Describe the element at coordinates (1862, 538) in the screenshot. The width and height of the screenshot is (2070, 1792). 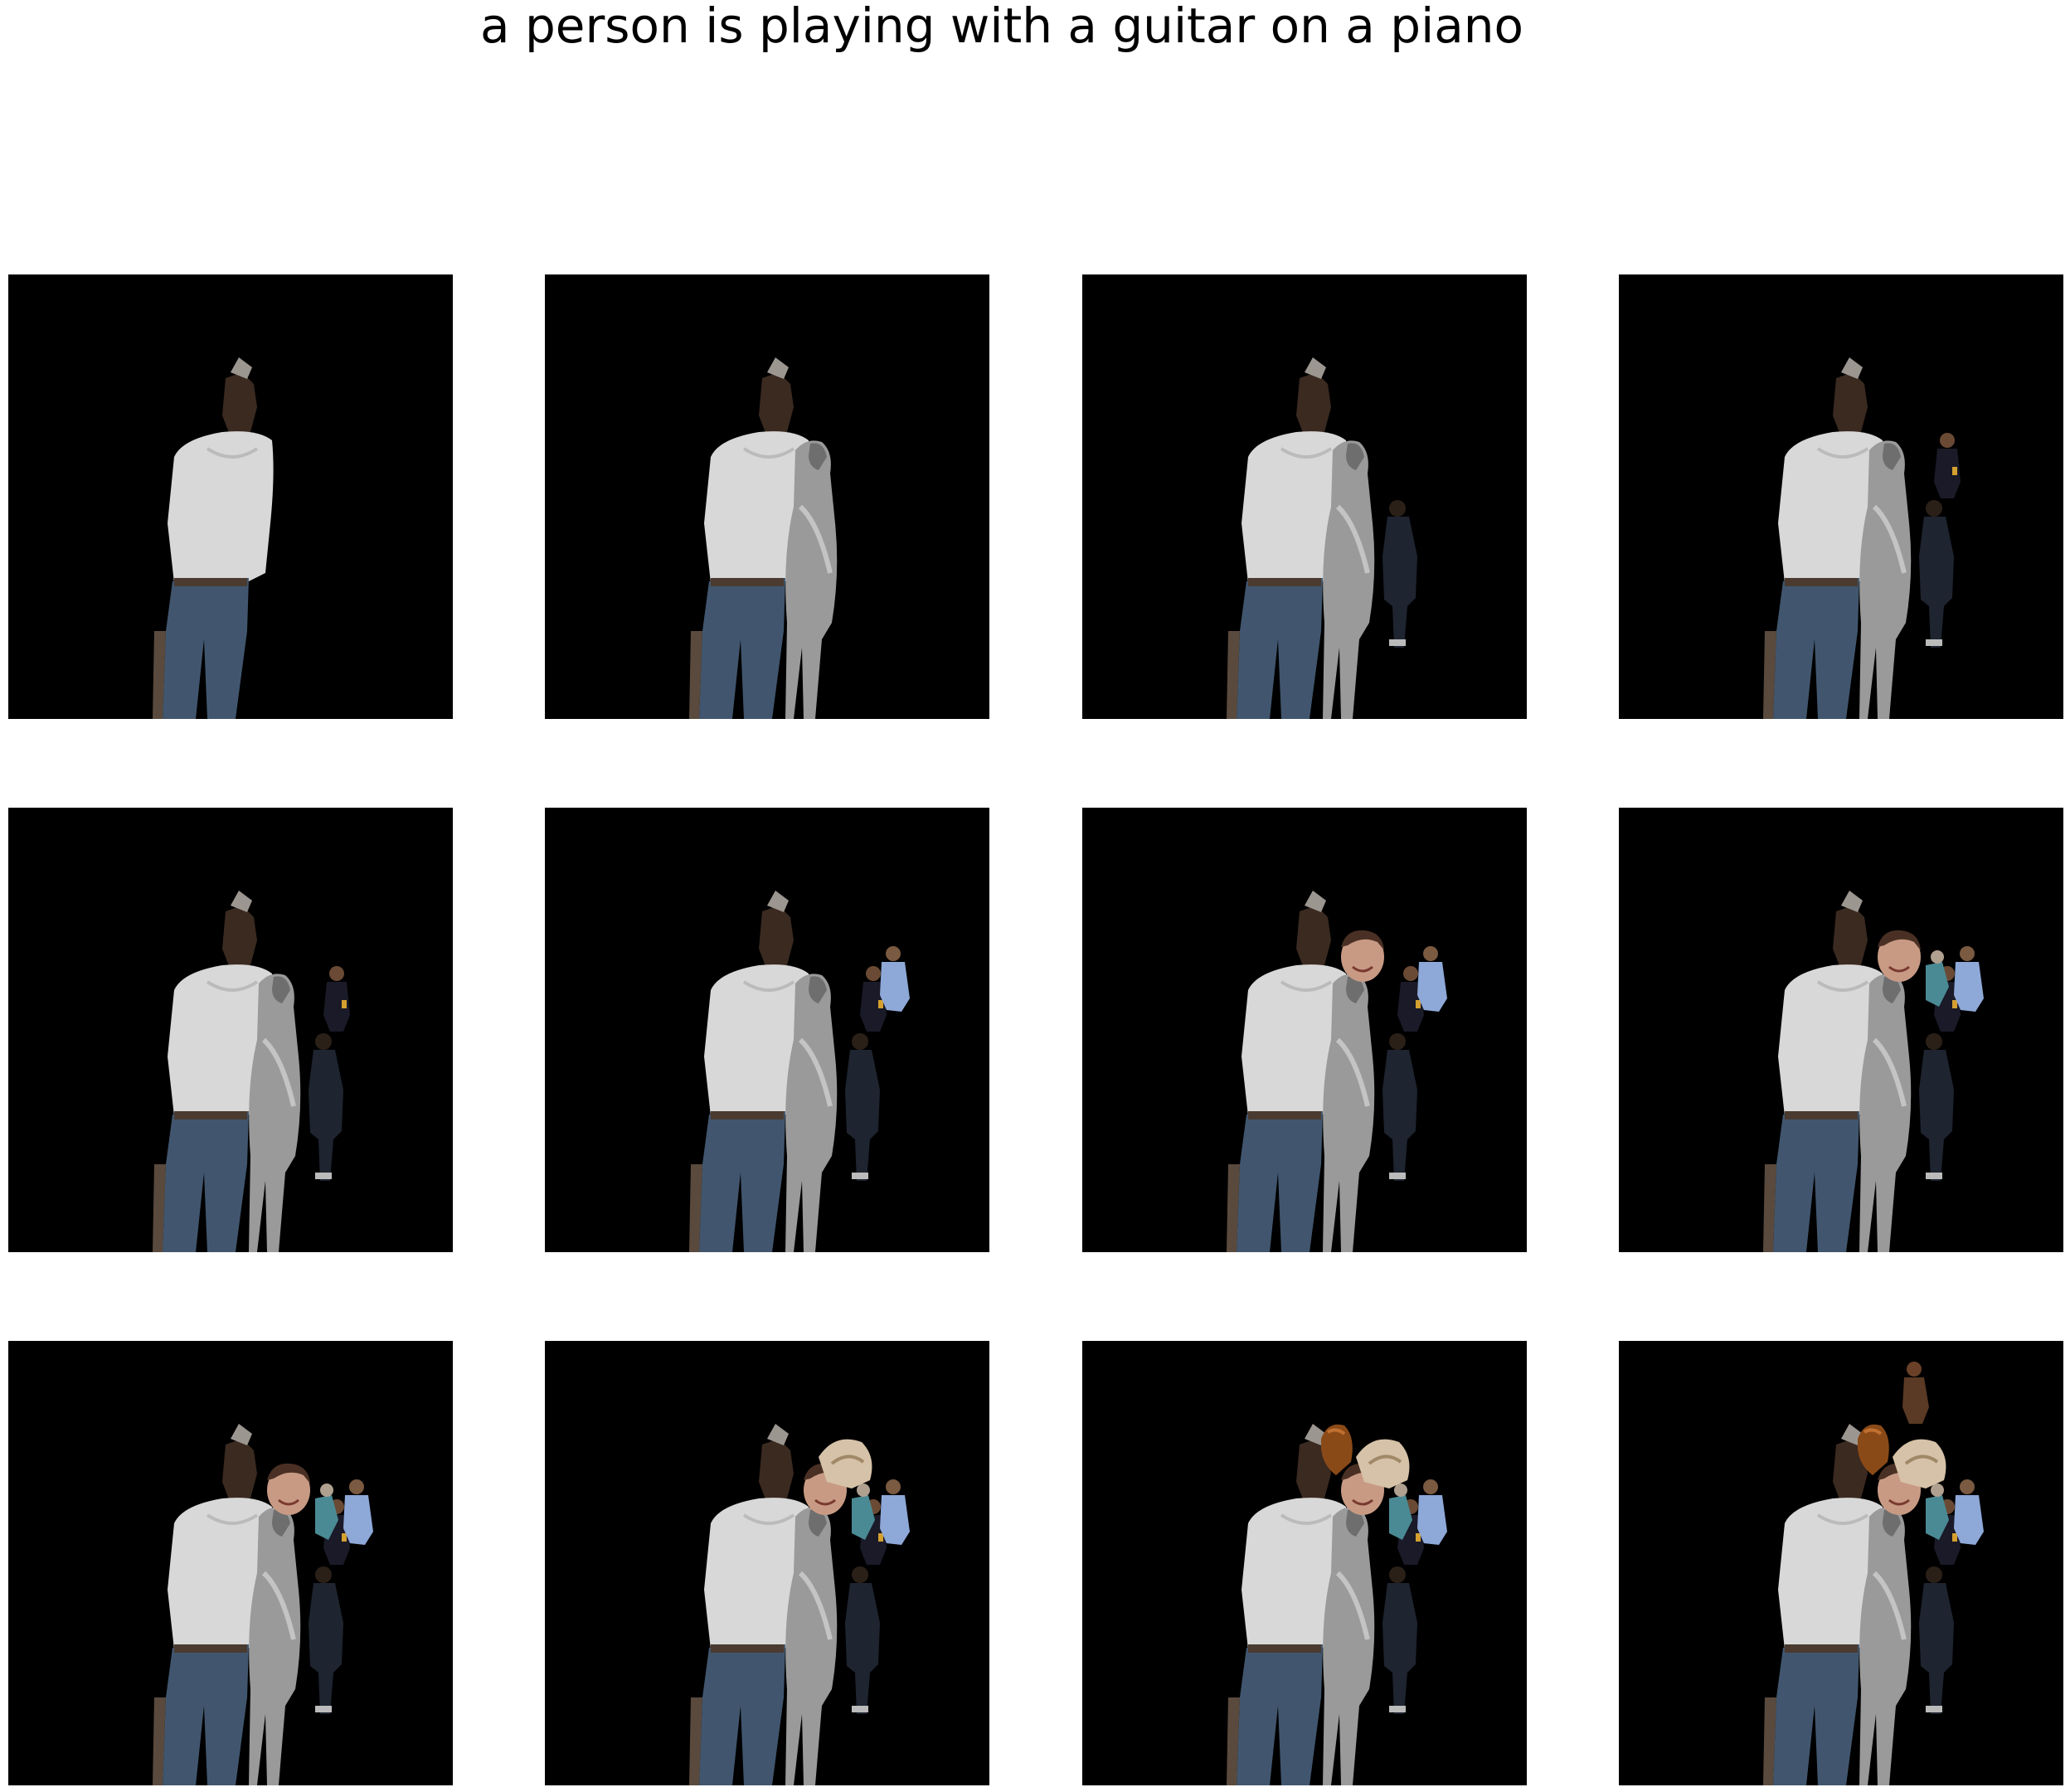
I see `panel-4-image` at that location.